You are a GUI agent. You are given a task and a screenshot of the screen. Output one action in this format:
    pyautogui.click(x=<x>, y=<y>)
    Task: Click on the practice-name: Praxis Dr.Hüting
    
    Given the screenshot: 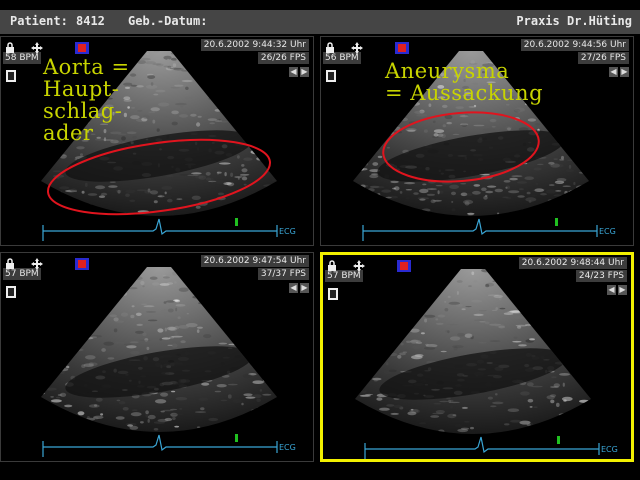 What is the action you would take?
    pyautogui.click(x=574, y=21)
    